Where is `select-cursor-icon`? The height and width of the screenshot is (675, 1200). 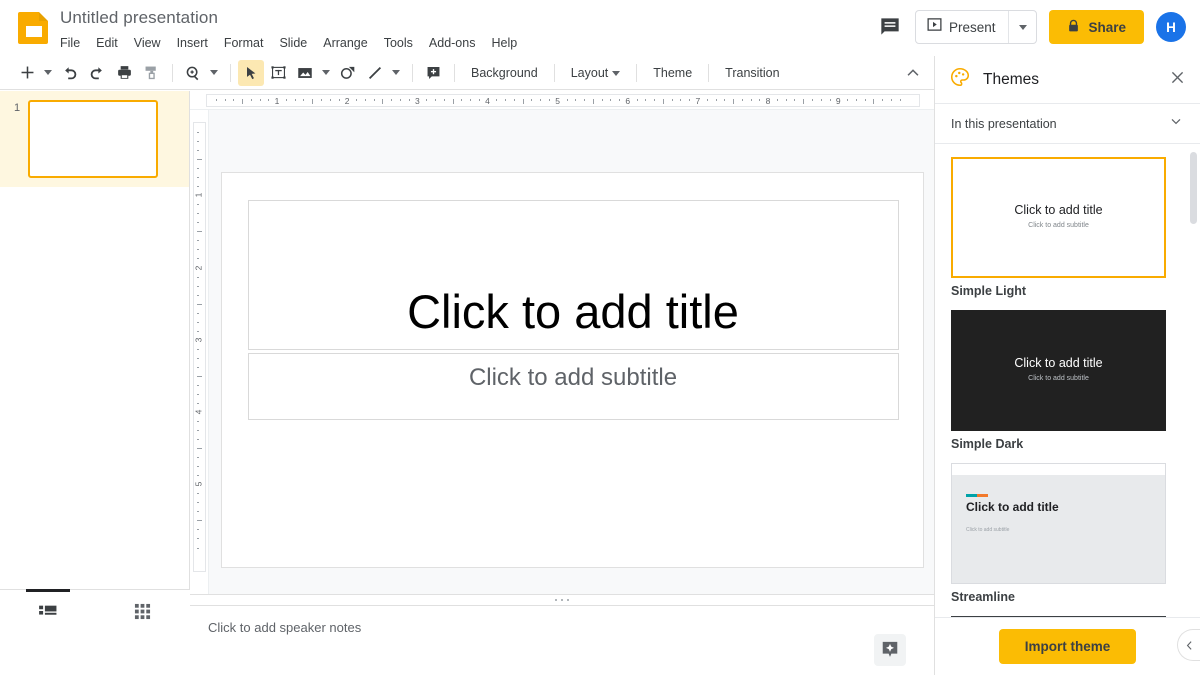
select-cursor-icon is located at coordinates (251, 72).